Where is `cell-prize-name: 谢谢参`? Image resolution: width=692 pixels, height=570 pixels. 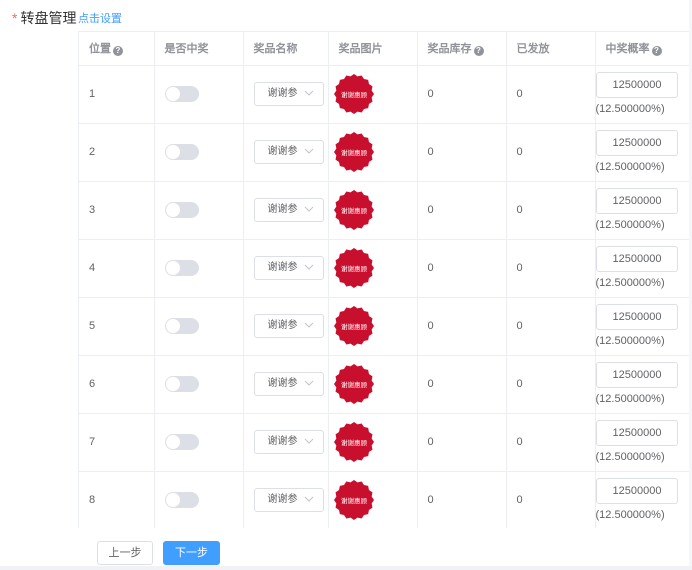 cell-prize-name: 谢谢参 is located at coordinates (286, 210).